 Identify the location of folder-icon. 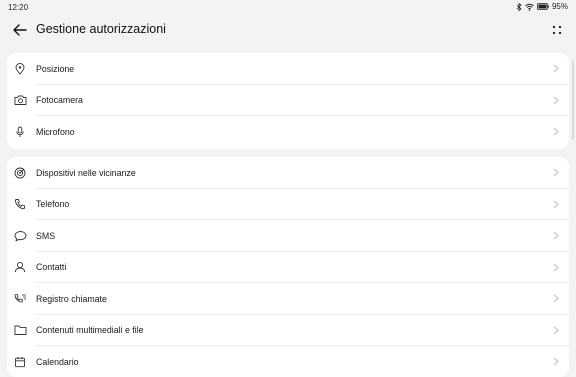
(20, 330).